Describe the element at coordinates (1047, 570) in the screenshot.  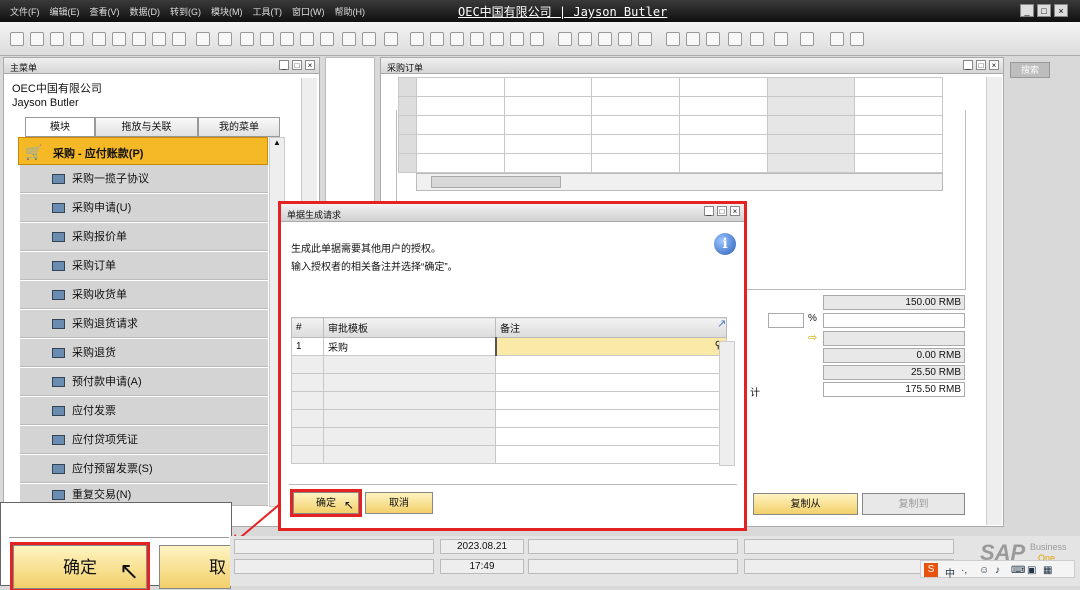
I see `toolbox-icon: ▦` at that location.